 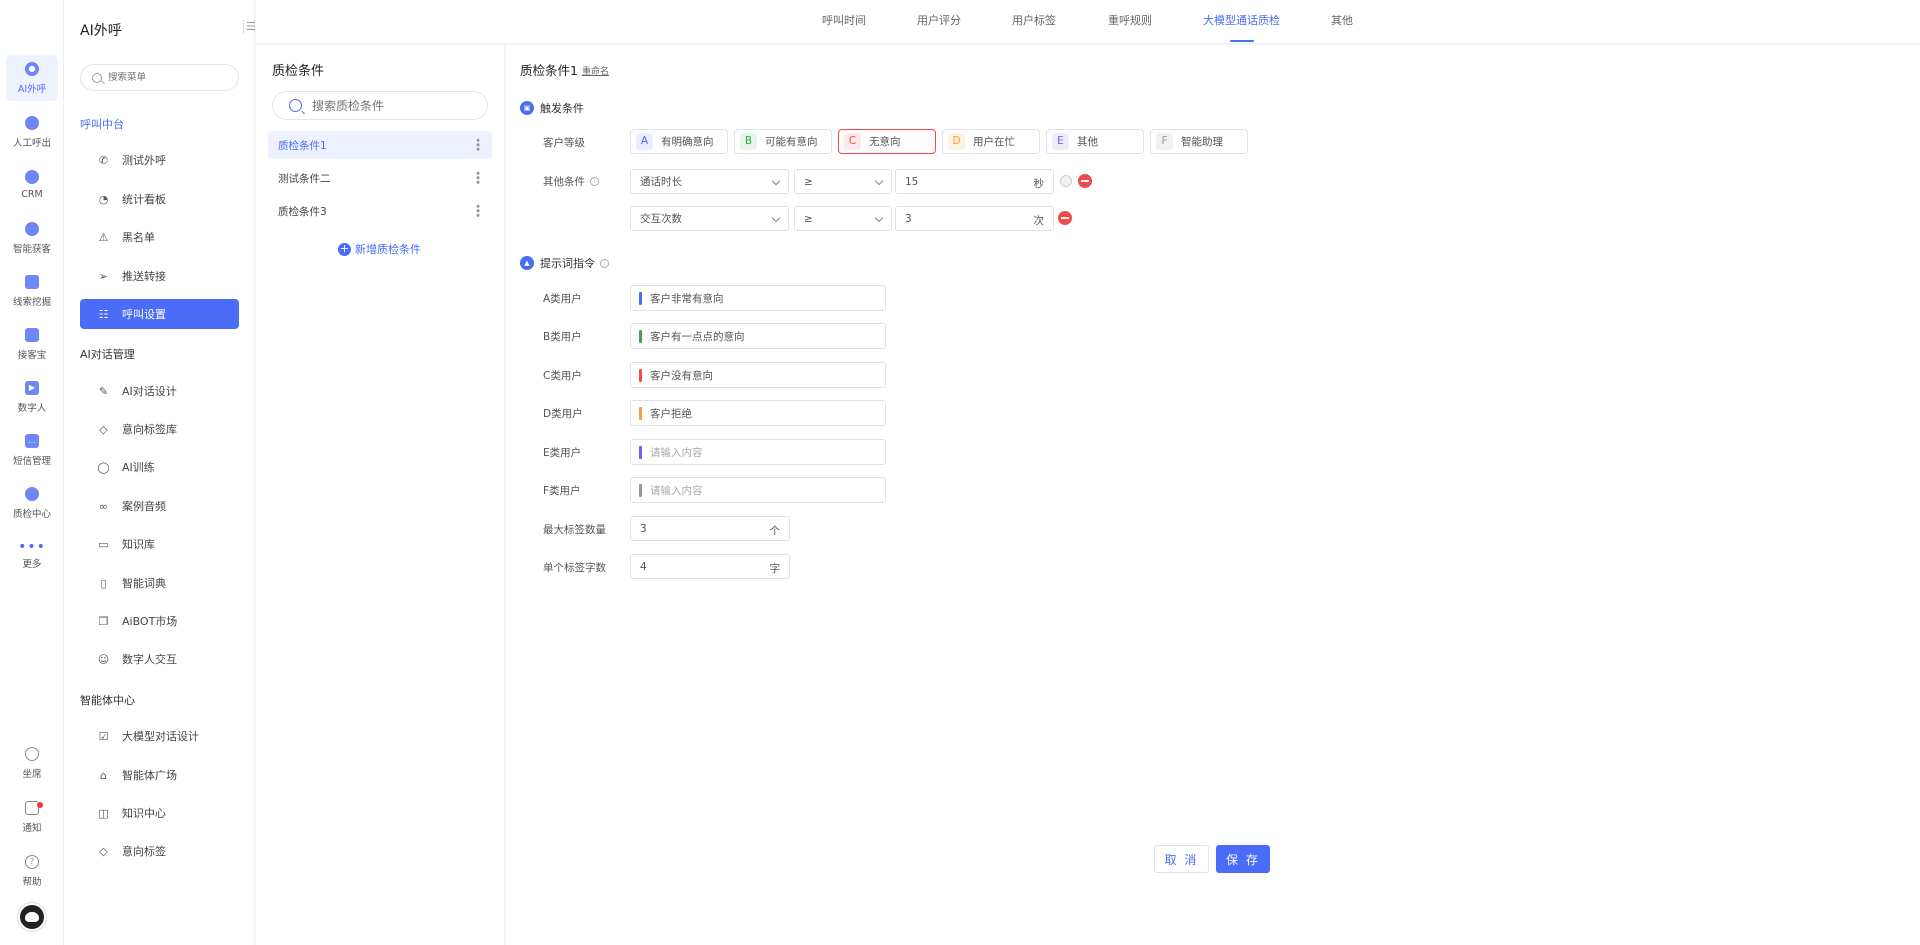 What do you see at coordinates (595, 70) in the screenshot?
I see `rename-link: 重命名` at bounding box center [595, 70].